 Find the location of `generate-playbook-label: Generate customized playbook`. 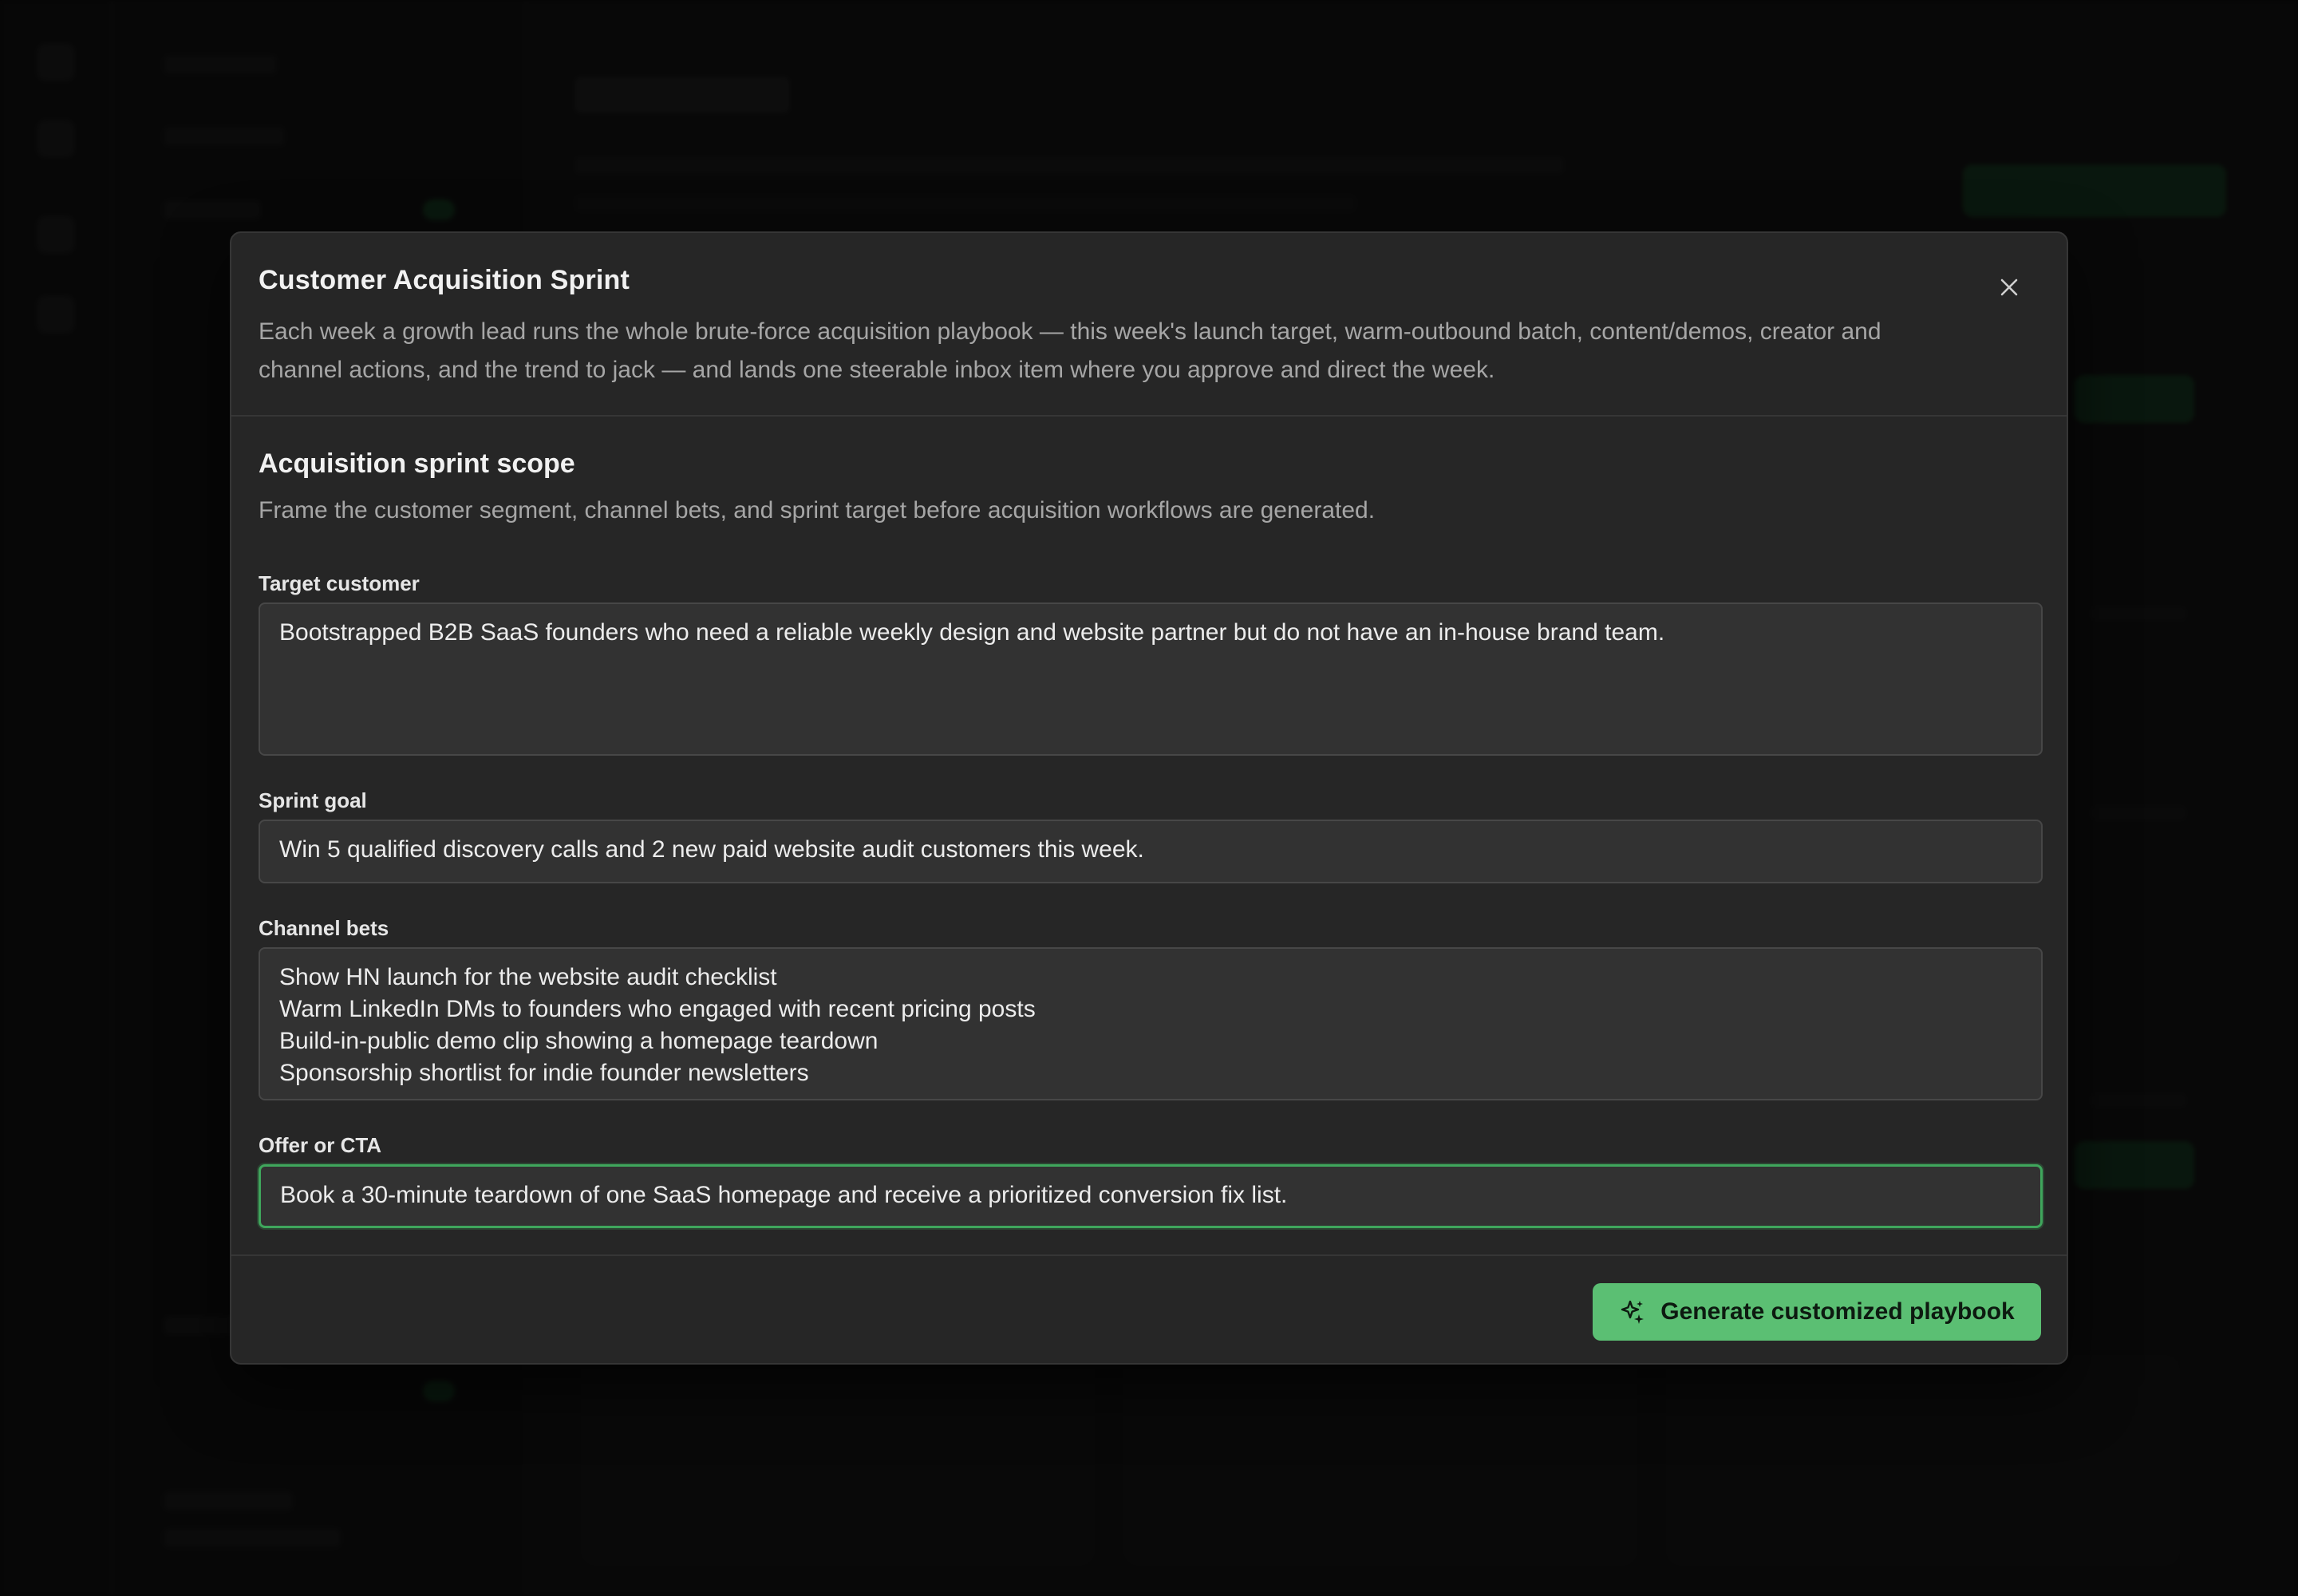

generate-playbook-label: Generate customized playbook is located at coordinates (1837, 1311).